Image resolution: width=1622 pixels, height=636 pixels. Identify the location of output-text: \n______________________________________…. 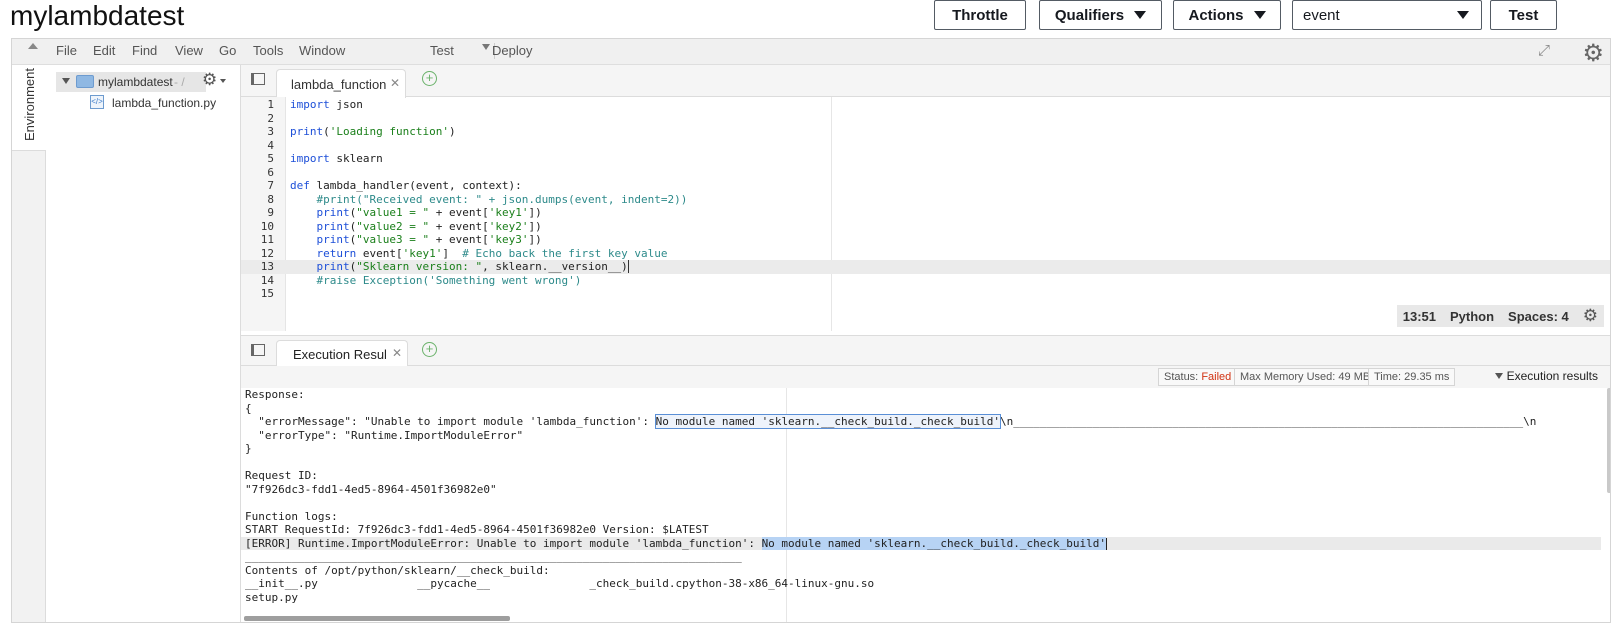
(1268, 421).